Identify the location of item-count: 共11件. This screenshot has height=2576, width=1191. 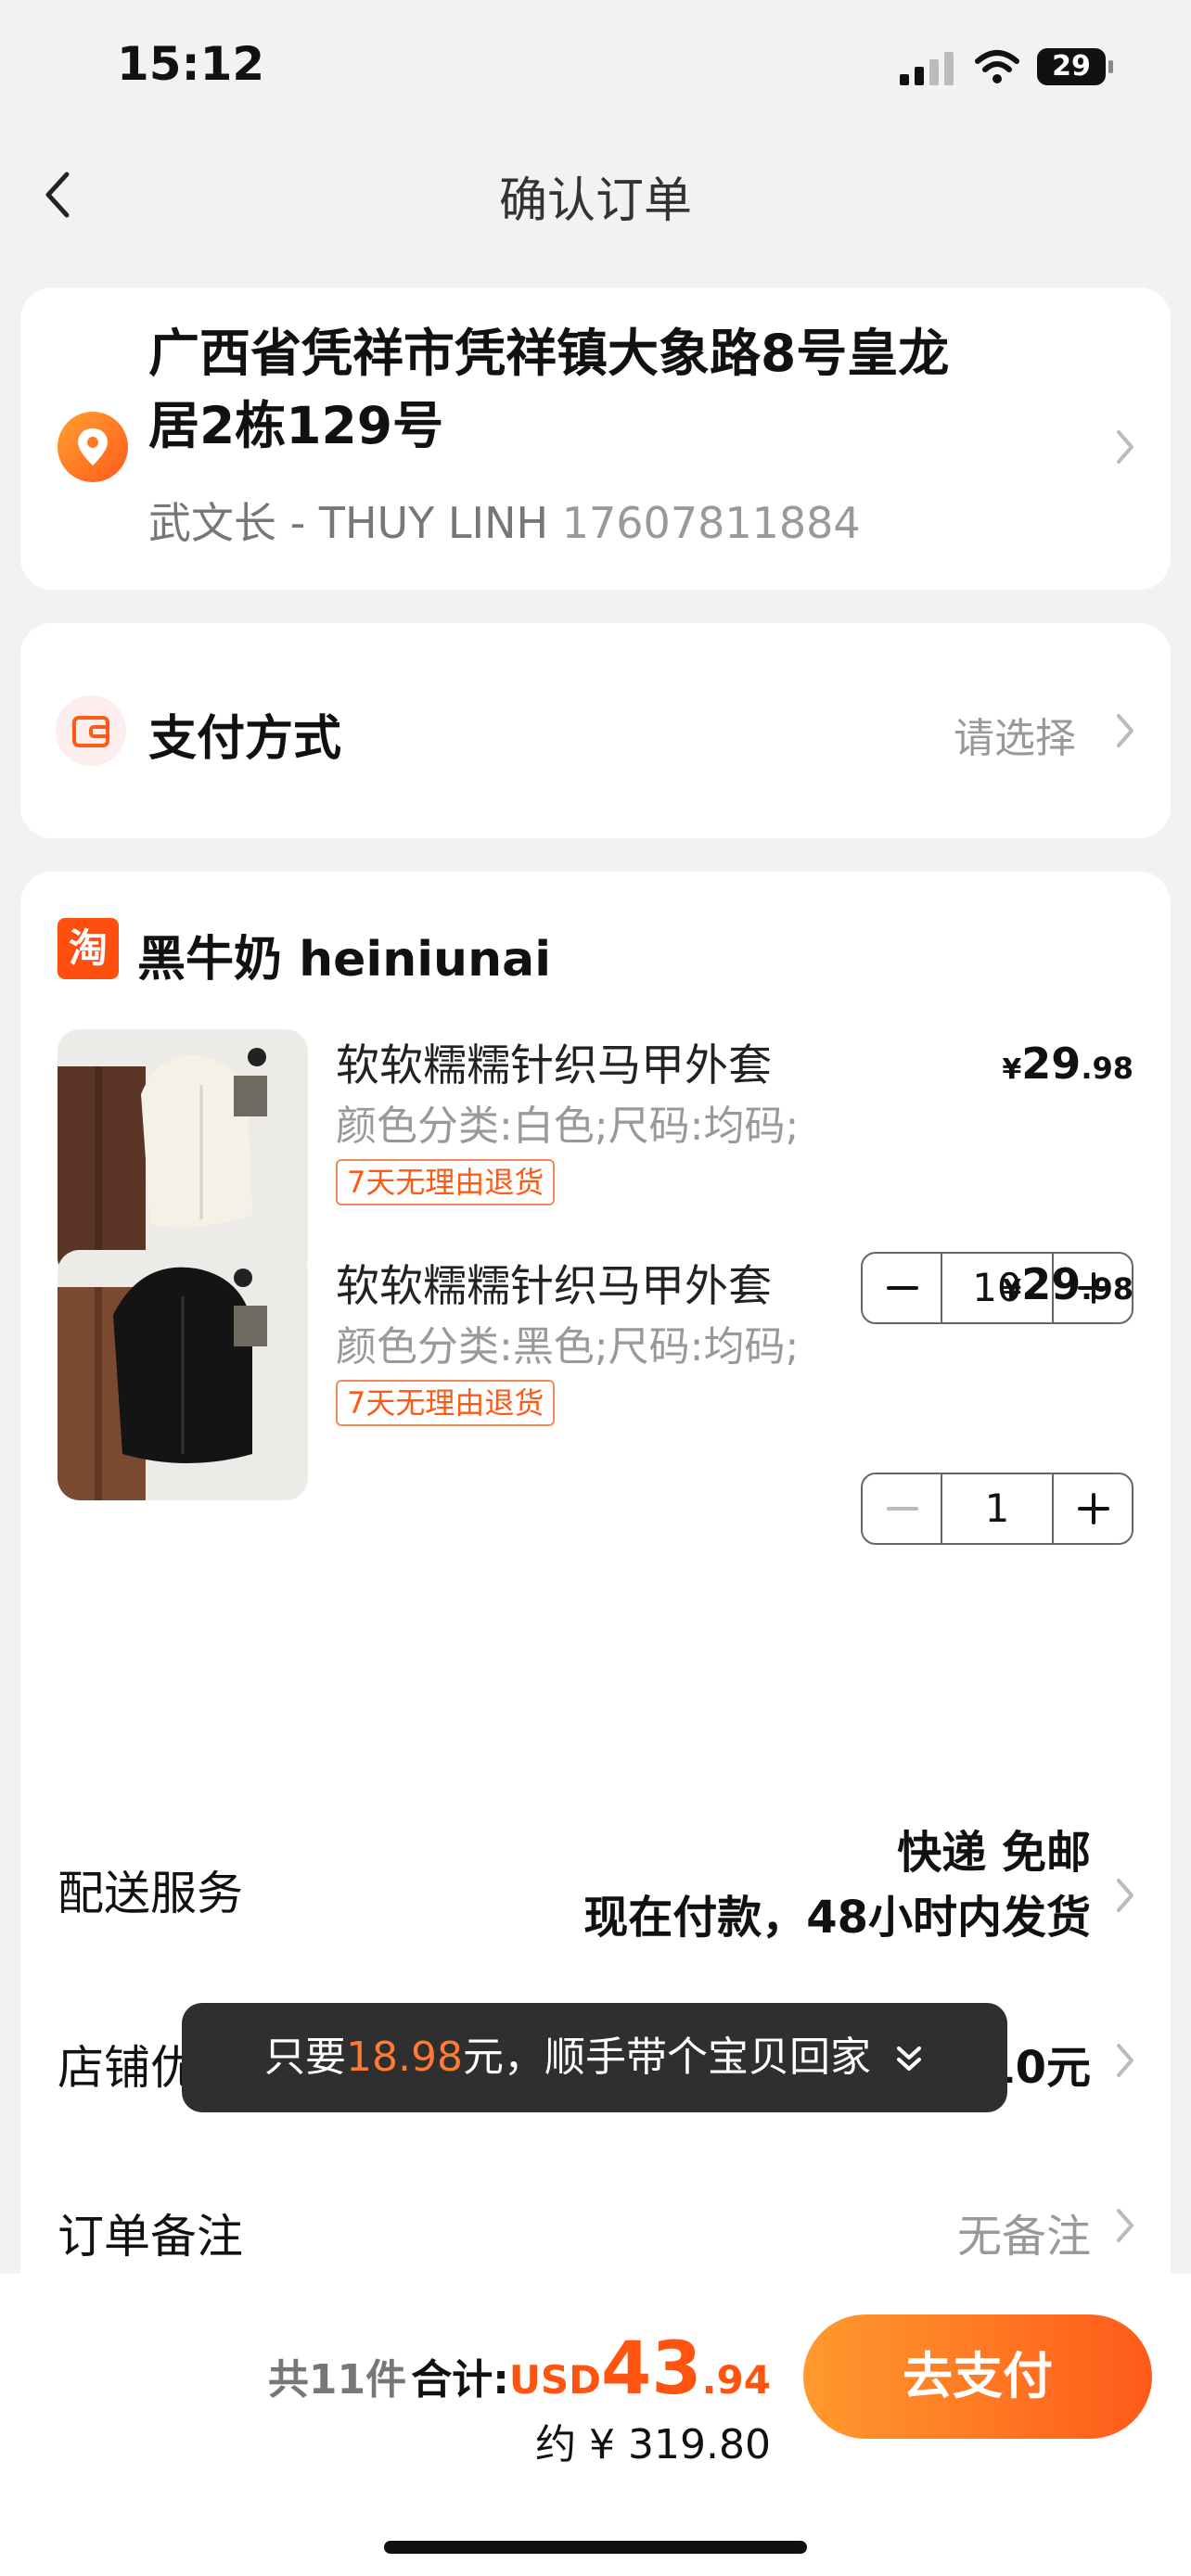
(337, 2380).